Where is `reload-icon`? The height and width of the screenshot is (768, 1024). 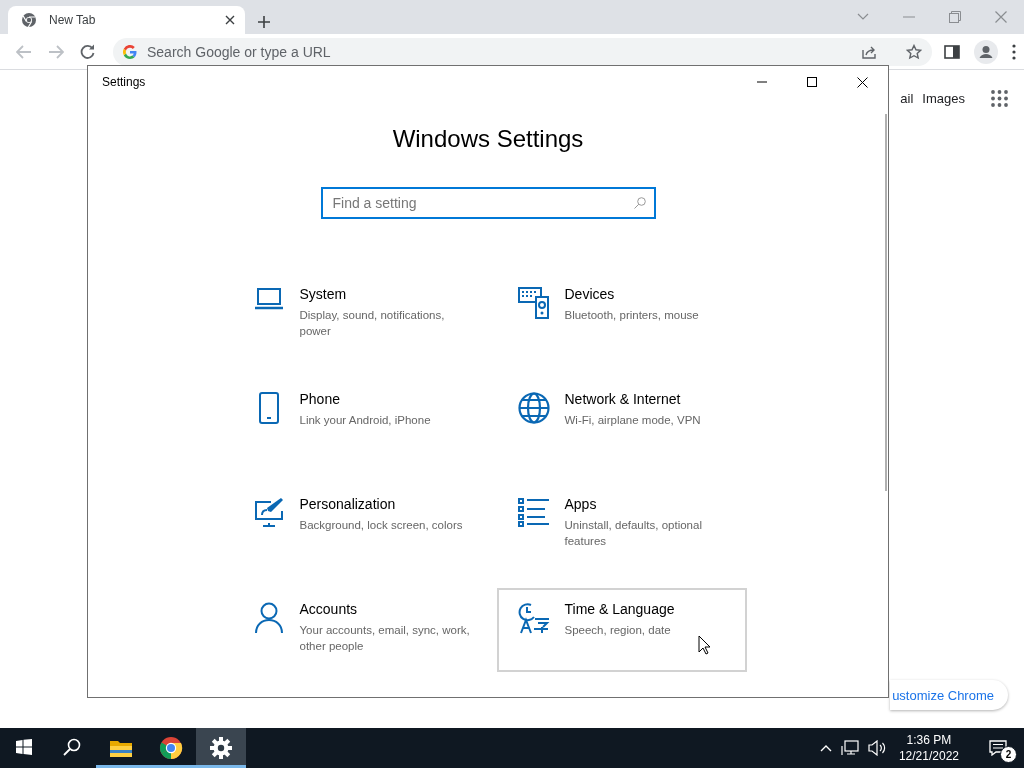 reload-icon is located at coordinates (87, 51).